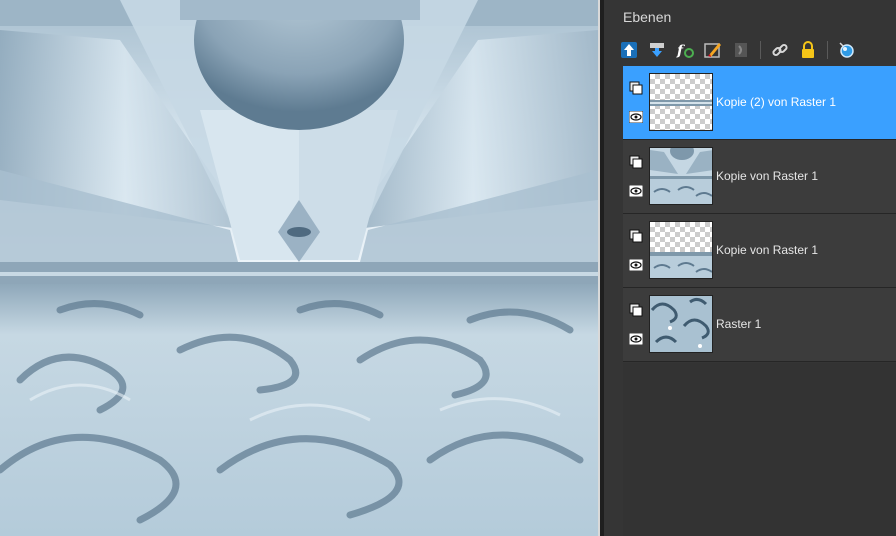 The width and height of the screenshot is (896, 536). I want to click on layer-row: Raster 1, so click(759, 325).